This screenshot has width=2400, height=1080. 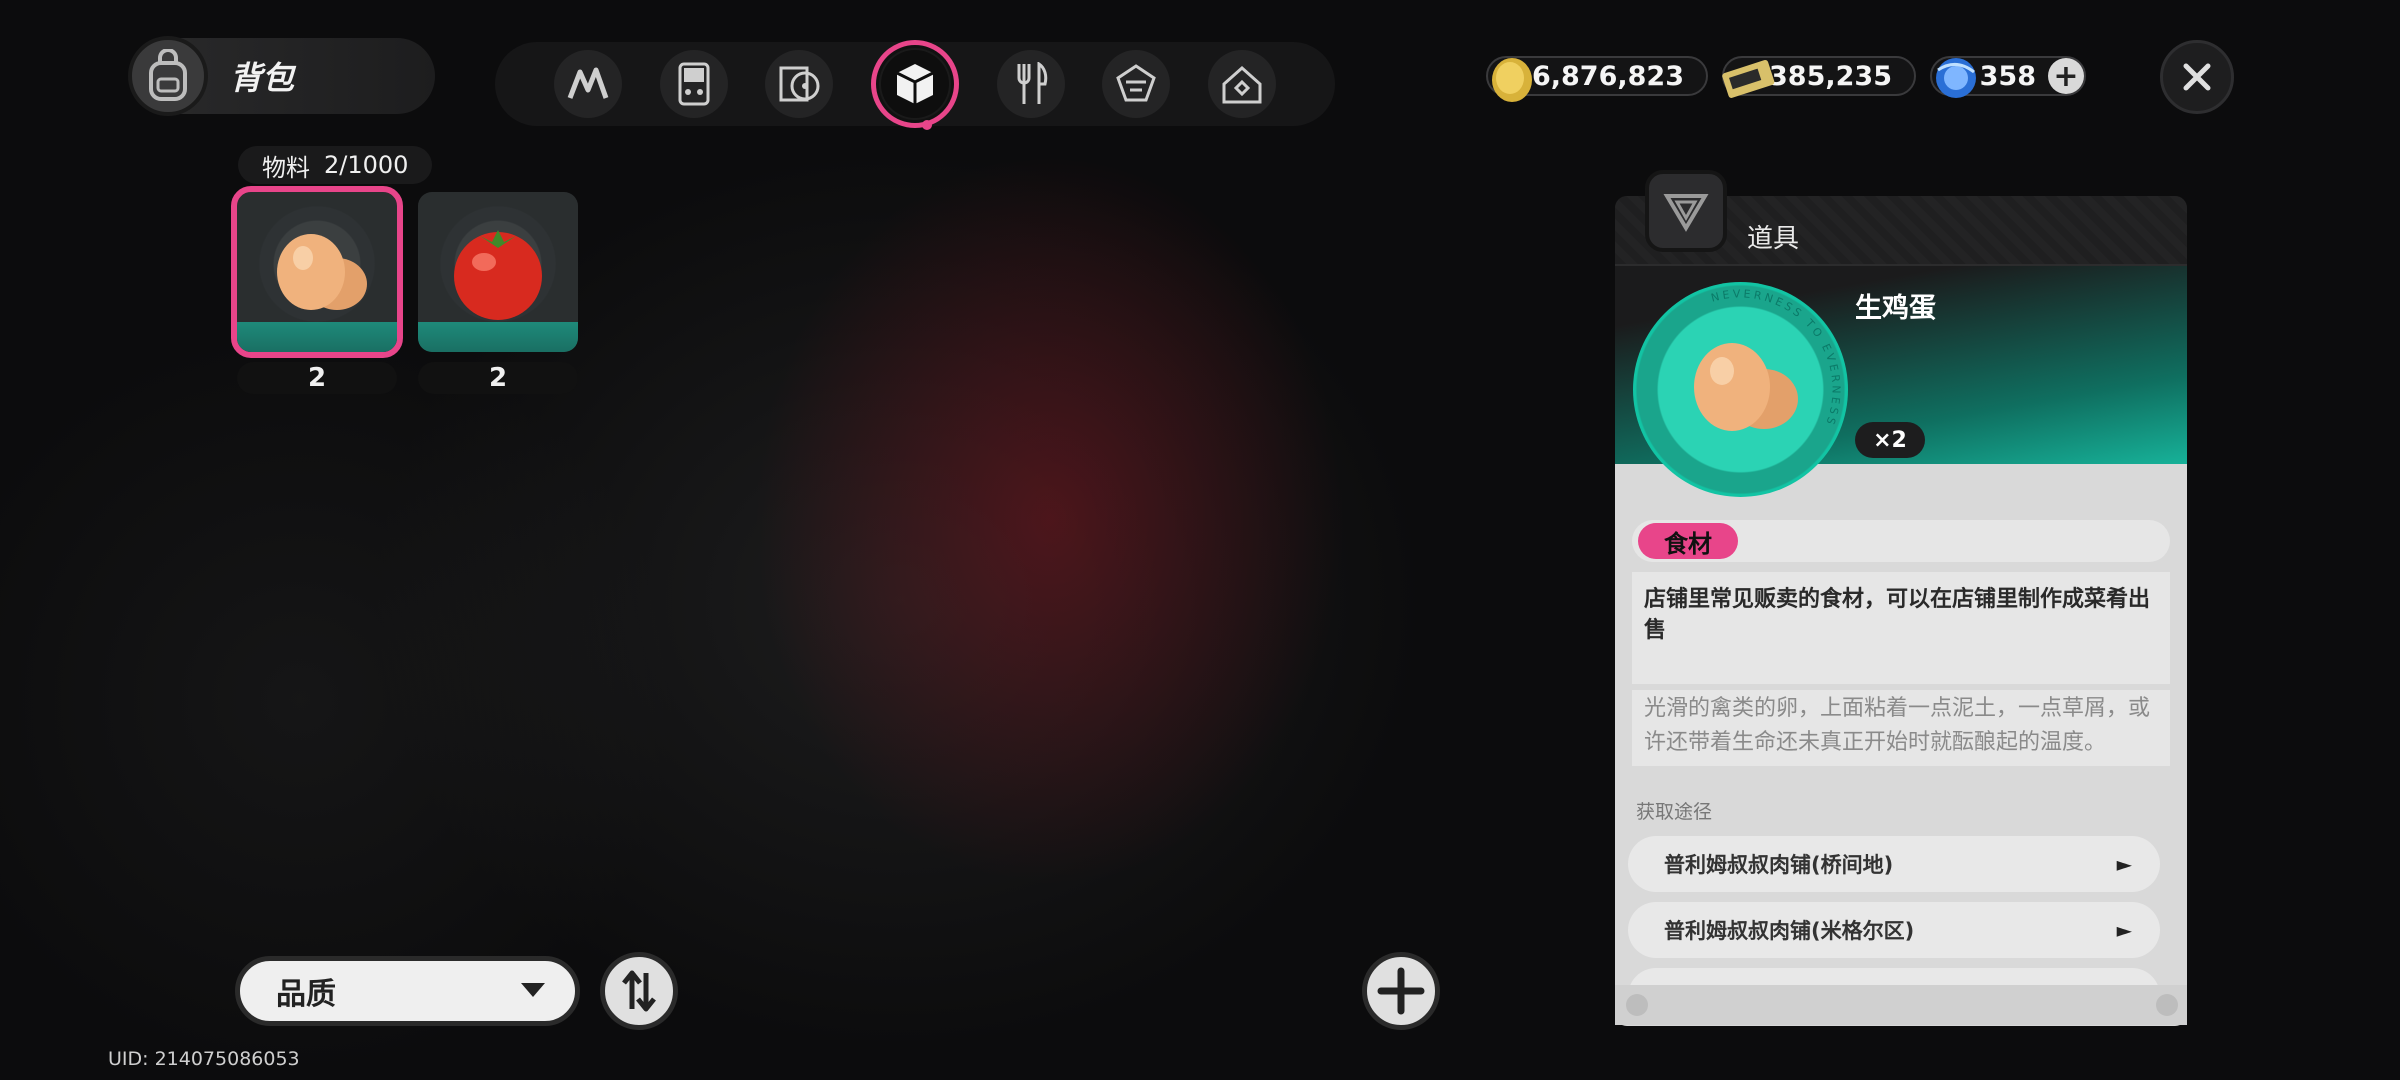 I want to click on close-button, so click(x=2197, y=77).